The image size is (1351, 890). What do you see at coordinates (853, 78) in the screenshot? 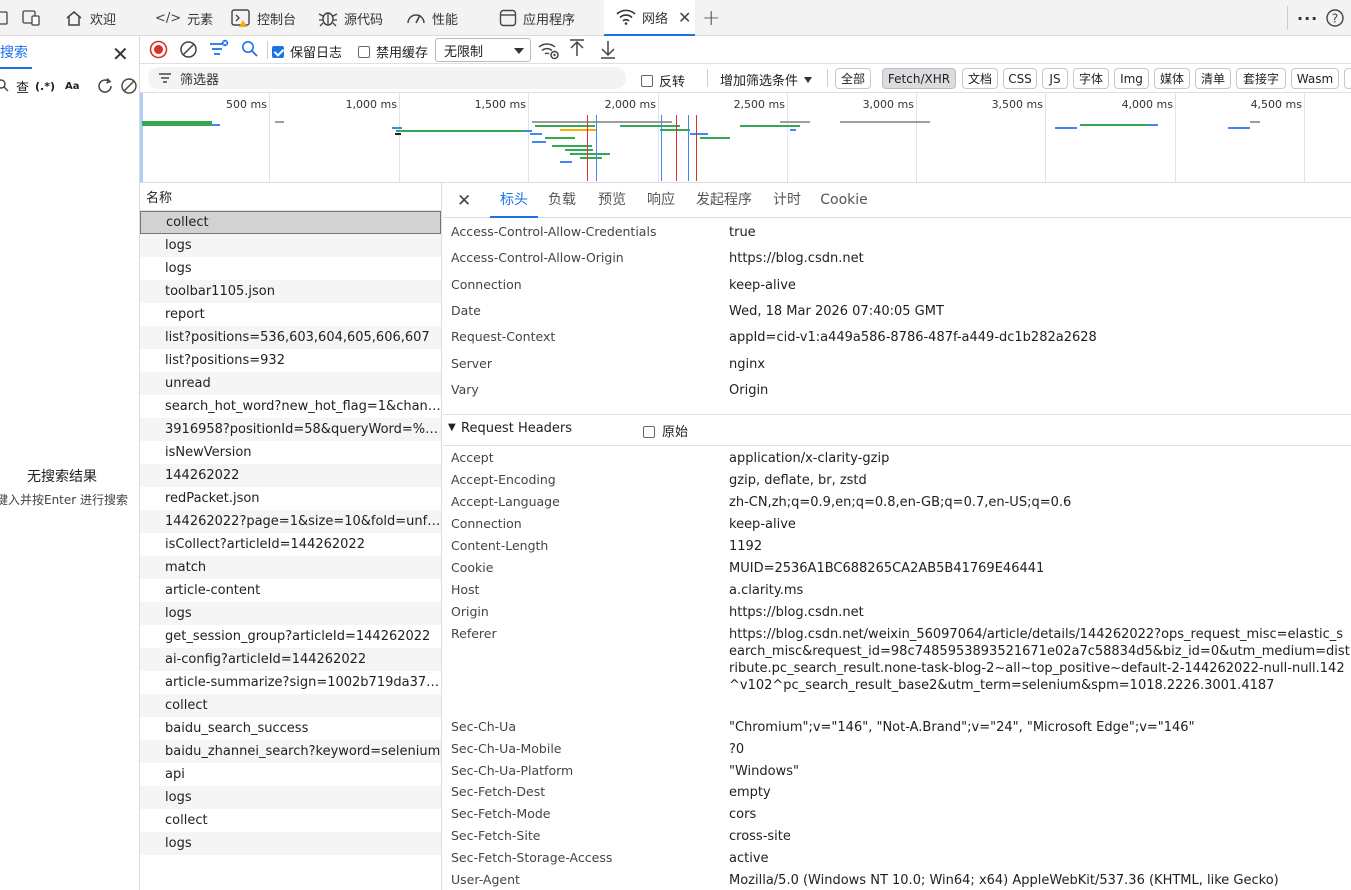
I see `filter-chip-all: 全部` at bounding box center [853, 78].